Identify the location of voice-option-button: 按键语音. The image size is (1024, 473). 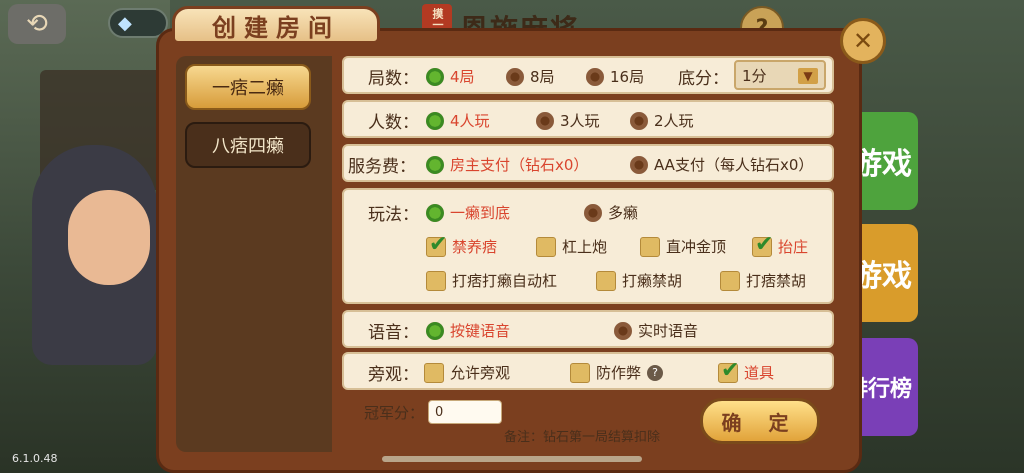
(468, 330).